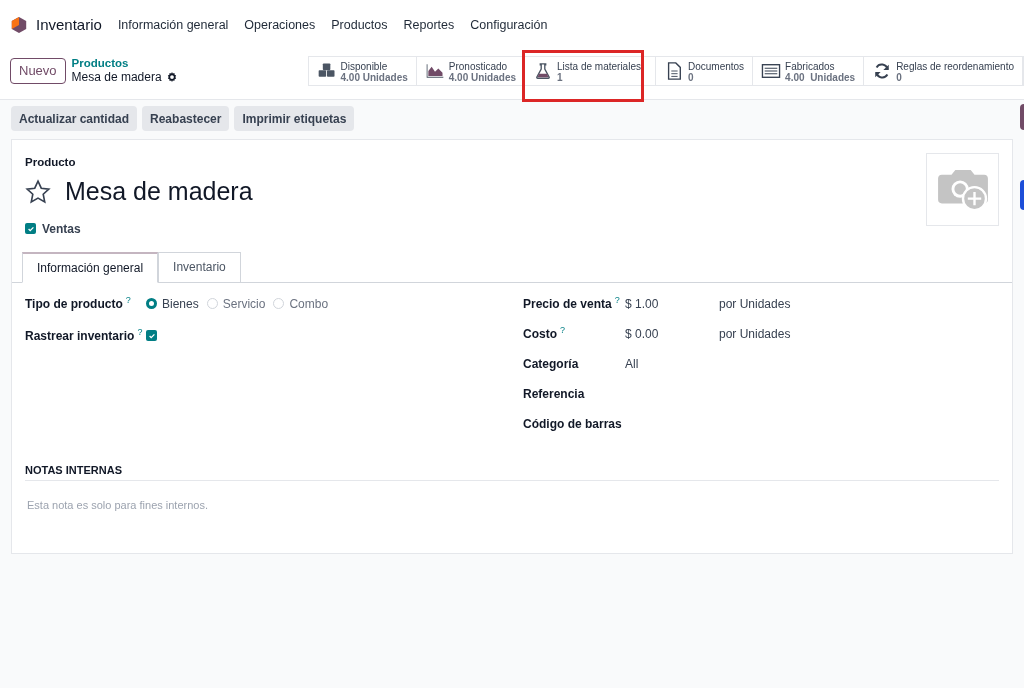 This screenshot has width=1024, height=688. What do you see at coordinates (632, 365) in the screenshot?
I see `field-value: All` at bounding box center [632, 365].